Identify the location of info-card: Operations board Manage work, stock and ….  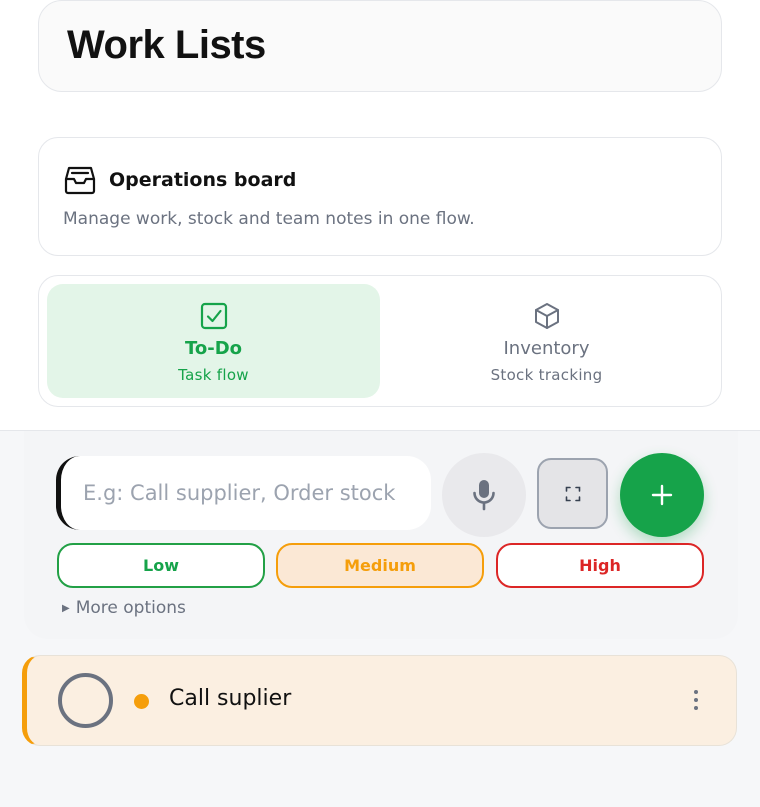
(380, 196).